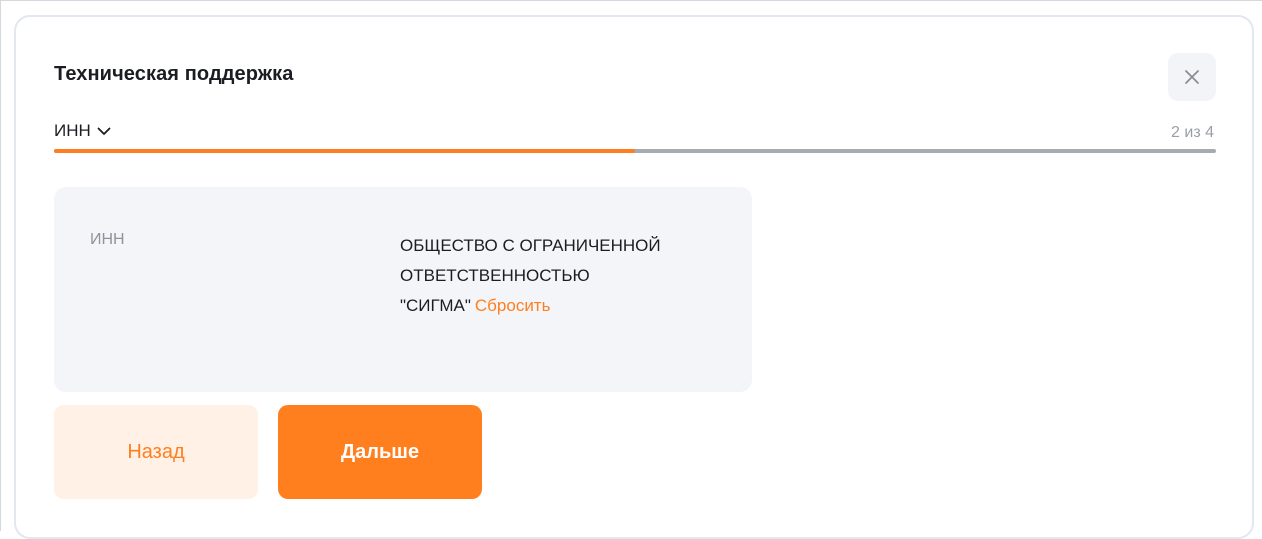 Image resolution: width=1262 pixels, height=539 pixels. I want to click on field-label: ИНН, so click(107, 239).